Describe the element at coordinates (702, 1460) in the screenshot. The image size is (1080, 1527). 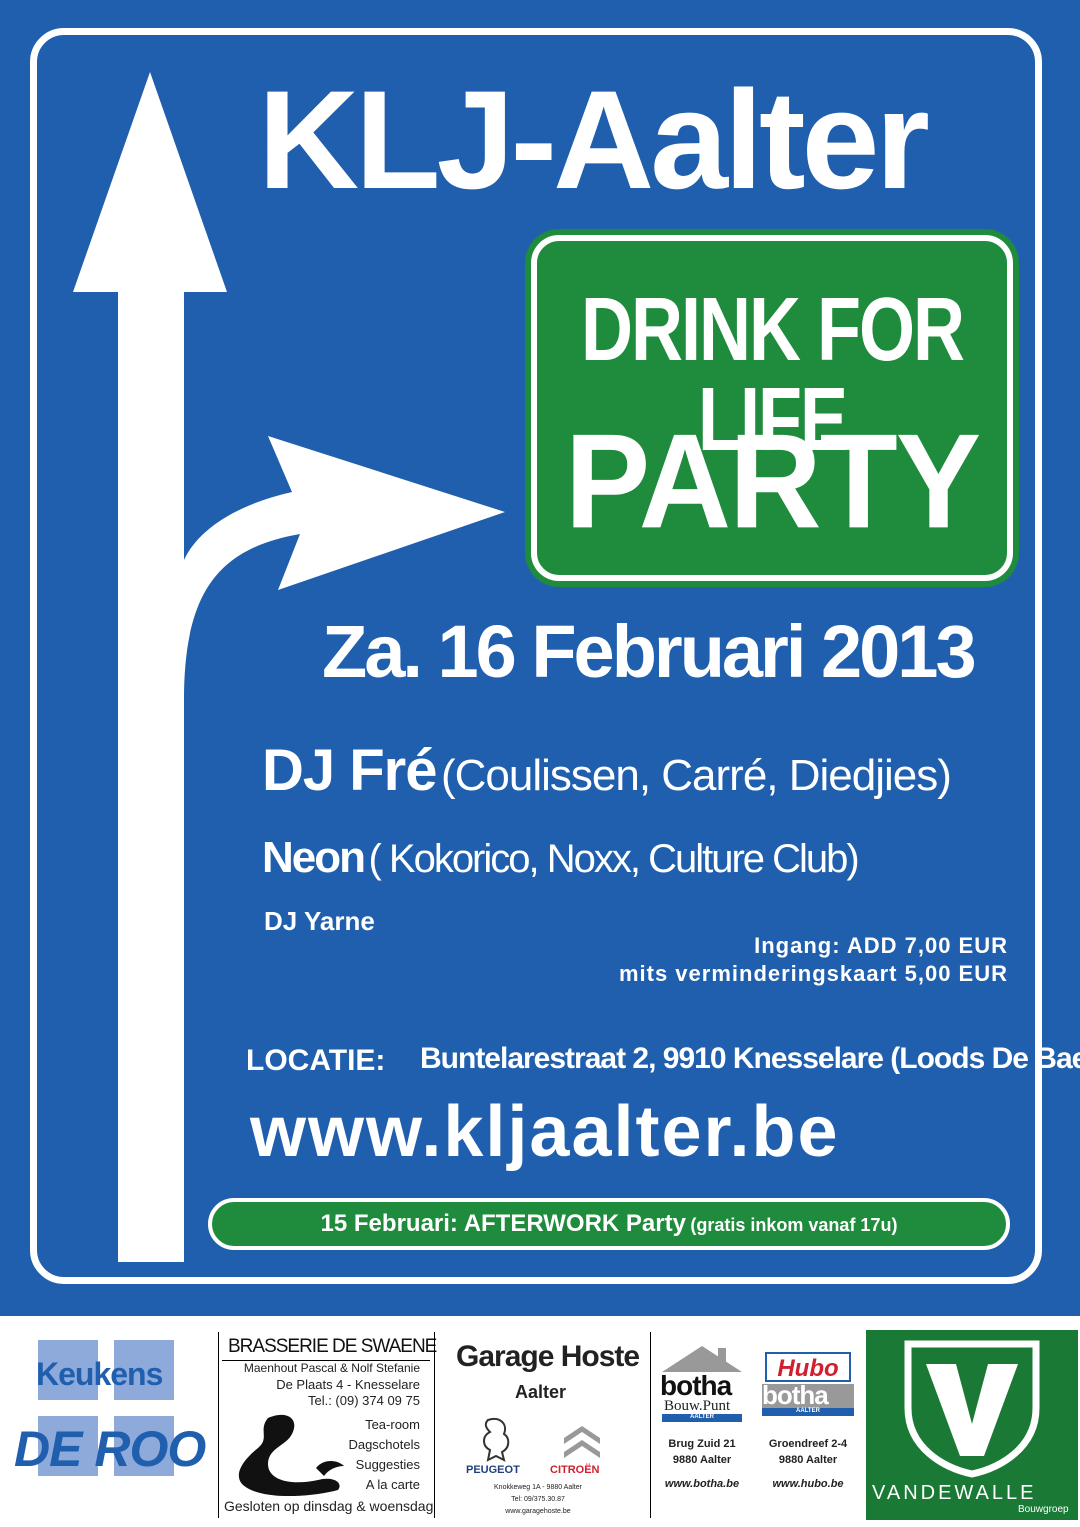
I see `botha-city: 9880 Aalter` at that location.